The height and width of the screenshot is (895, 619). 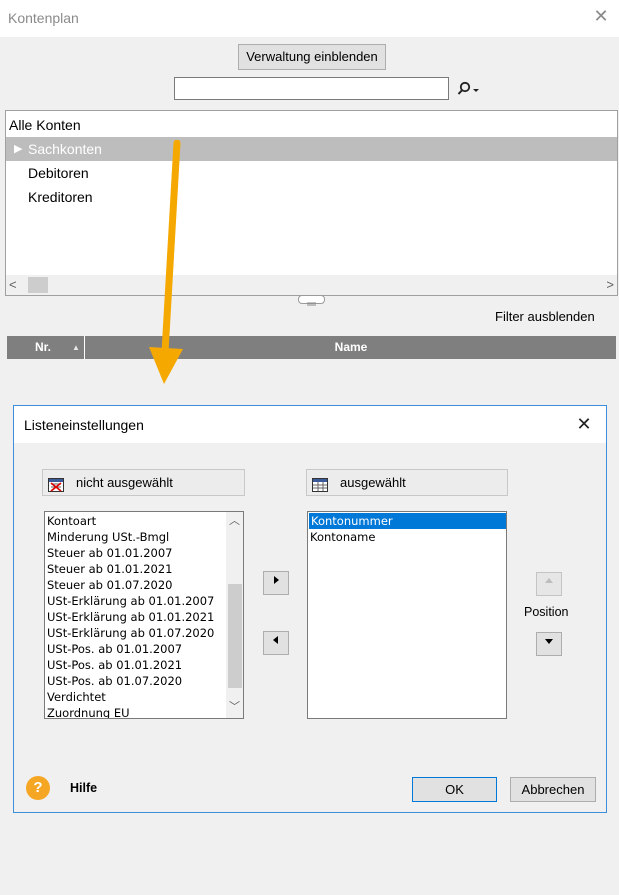 I want to click on list-item: Verdichtet, so click(x=76, y=697).